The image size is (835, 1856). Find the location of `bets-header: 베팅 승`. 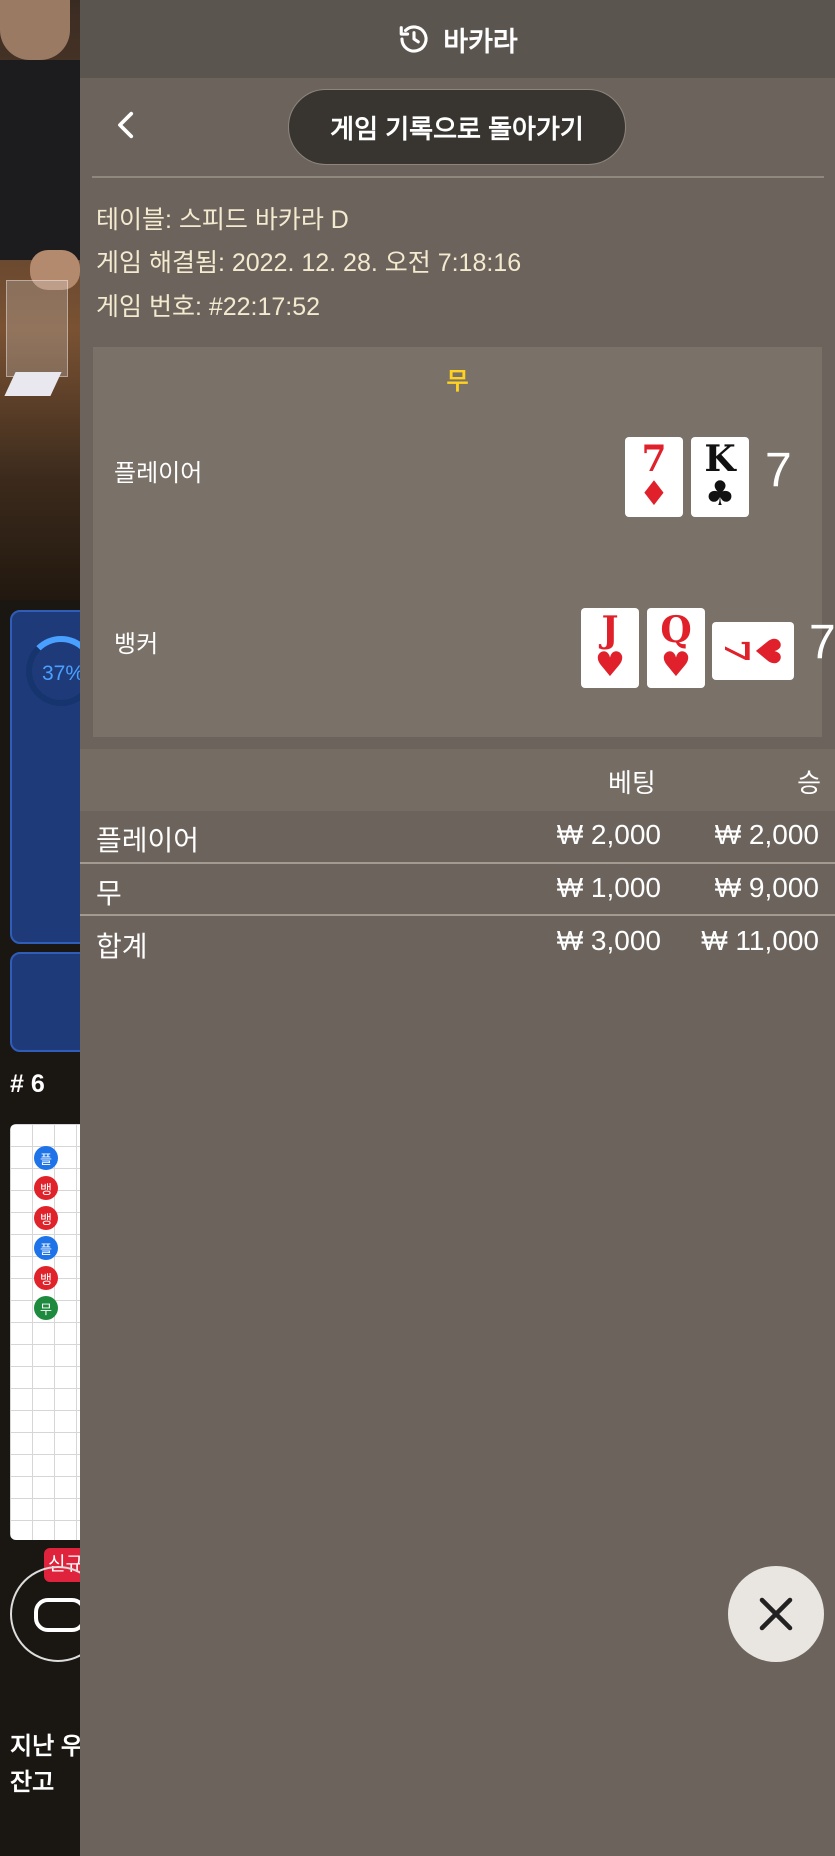

bets-header: 베팅 승 is located at coordinates (457, 780).